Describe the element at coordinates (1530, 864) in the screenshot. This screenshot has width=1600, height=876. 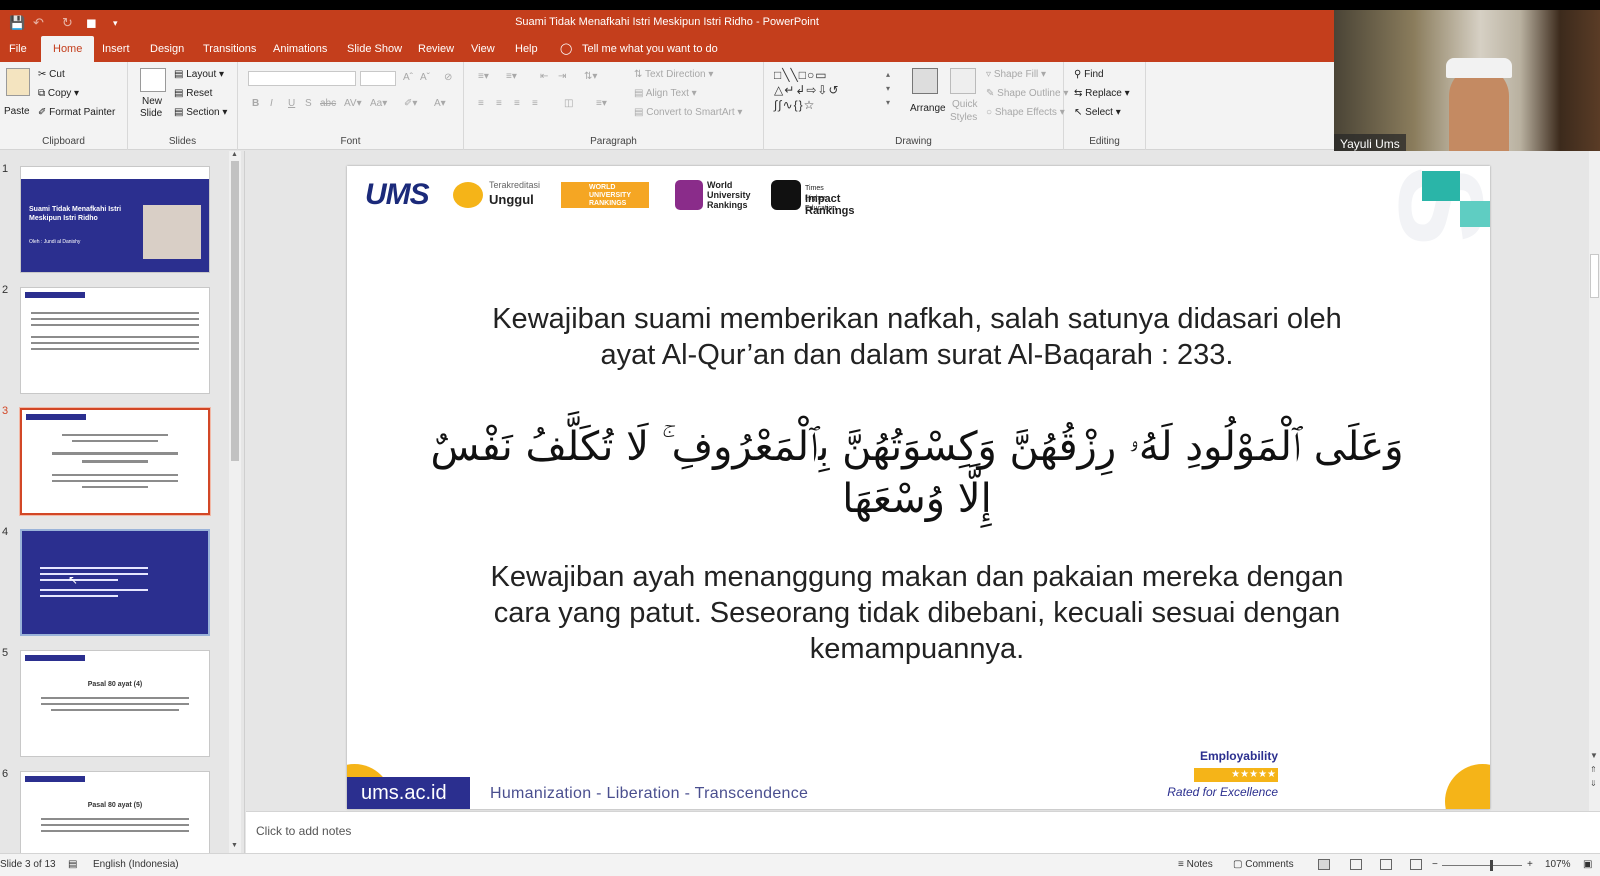
I see `zoom-in-icon: +` at that location.